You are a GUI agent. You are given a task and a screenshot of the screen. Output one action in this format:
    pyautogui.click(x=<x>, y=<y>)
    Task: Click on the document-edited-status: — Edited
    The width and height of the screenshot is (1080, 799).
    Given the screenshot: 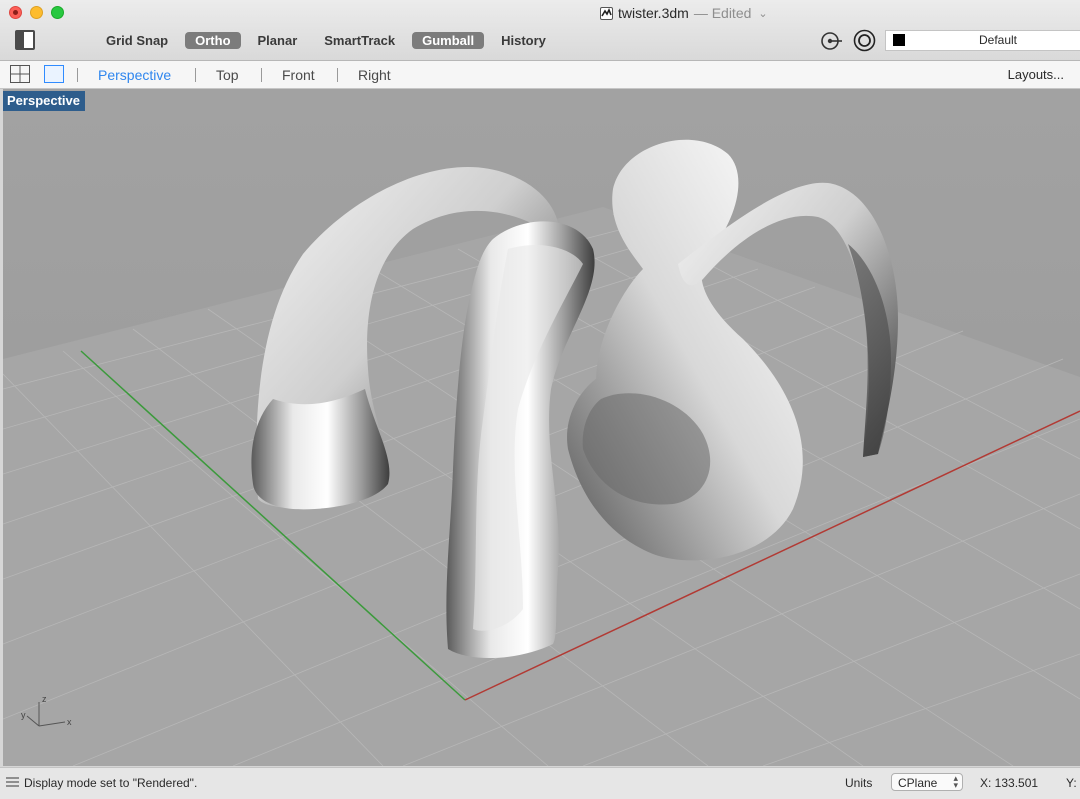 What is the action you would take?
    pyautogui.click(x=722, y=13)
    